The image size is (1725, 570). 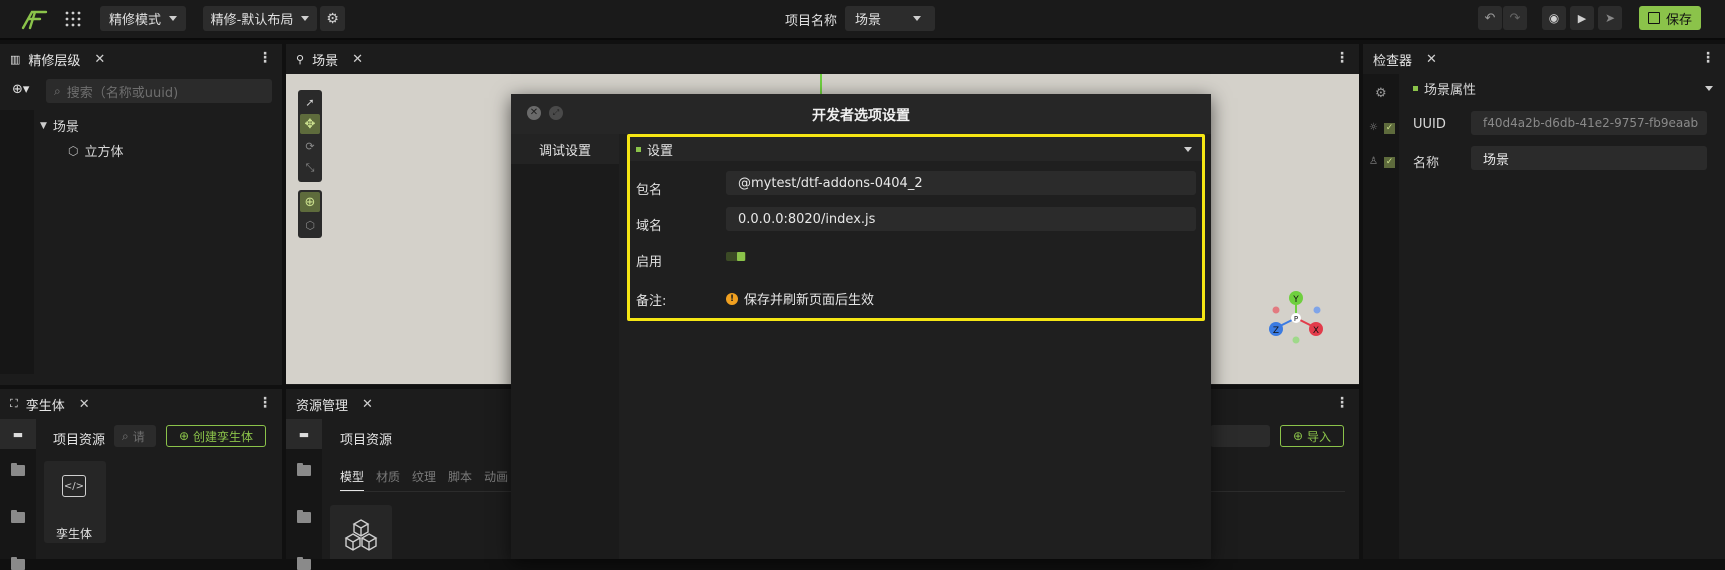 I want to click on light-icon: ☼, so click(x=1373, y=127).